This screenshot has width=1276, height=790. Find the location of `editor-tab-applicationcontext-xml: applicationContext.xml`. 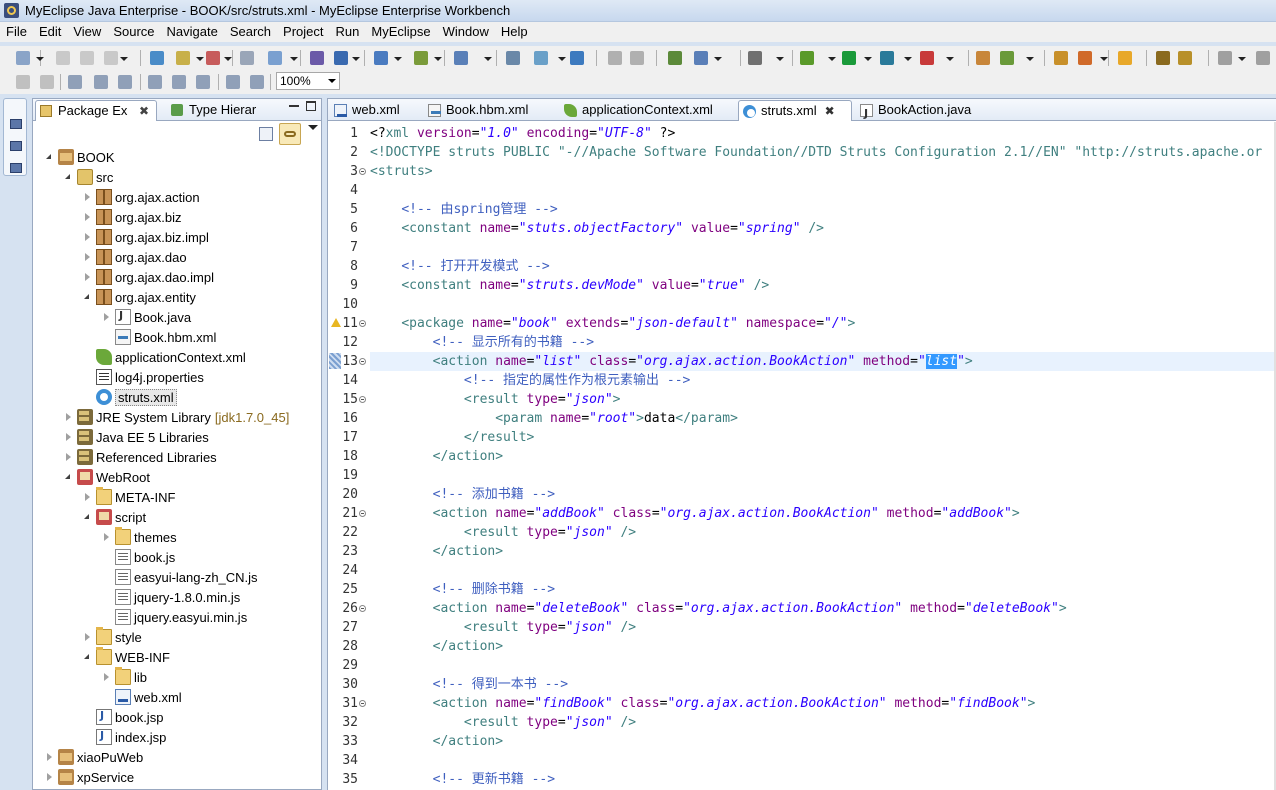

editor-tab-applicationcontext-xml: applicationContext.xml is located at coordinates (647, 110).